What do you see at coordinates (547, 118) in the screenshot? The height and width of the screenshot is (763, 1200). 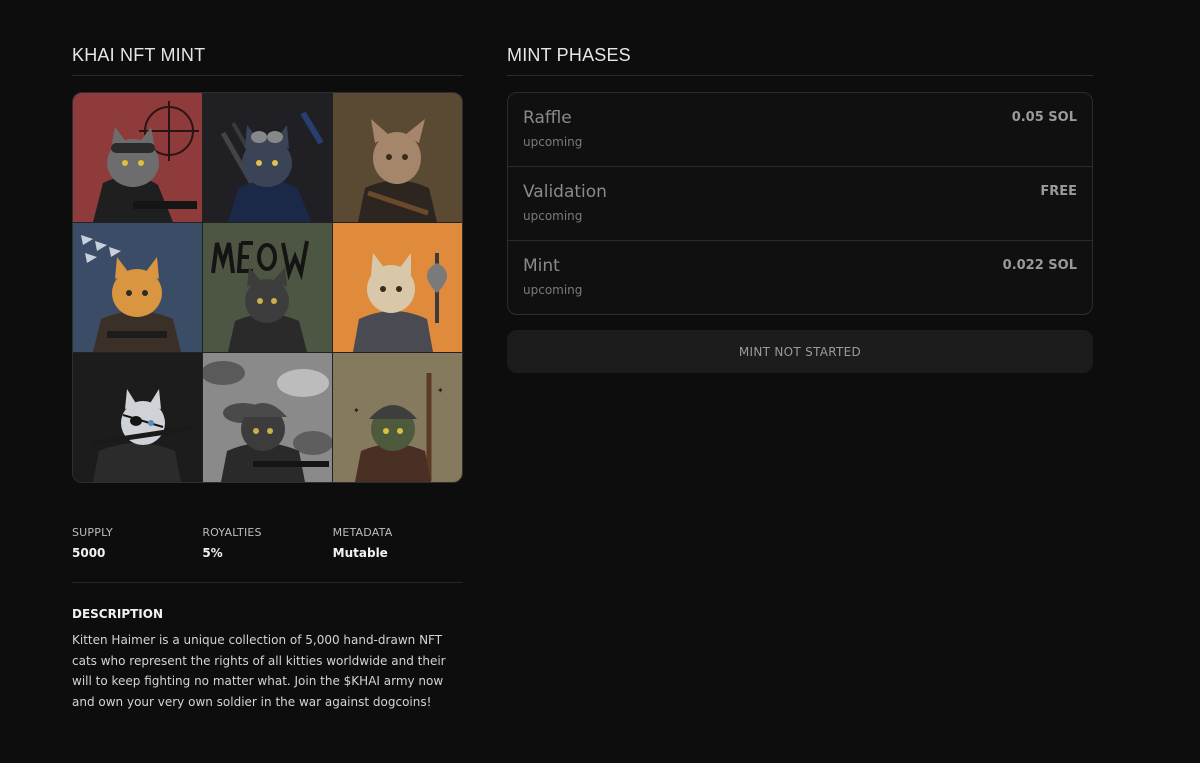 I see `phase-name: Raffle` at bounding box center [547, 118].